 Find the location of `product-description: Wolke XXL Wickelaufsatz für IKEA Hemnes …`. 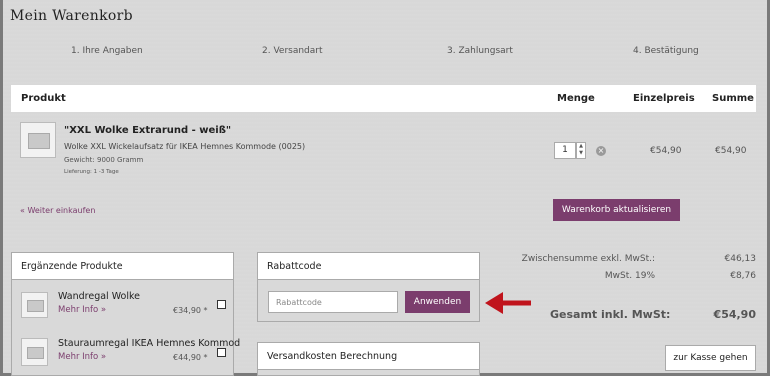

product-description: Wolke XXL Wickelaufsatz für IKEA Hemnes … is located at coordinates (185, 146).